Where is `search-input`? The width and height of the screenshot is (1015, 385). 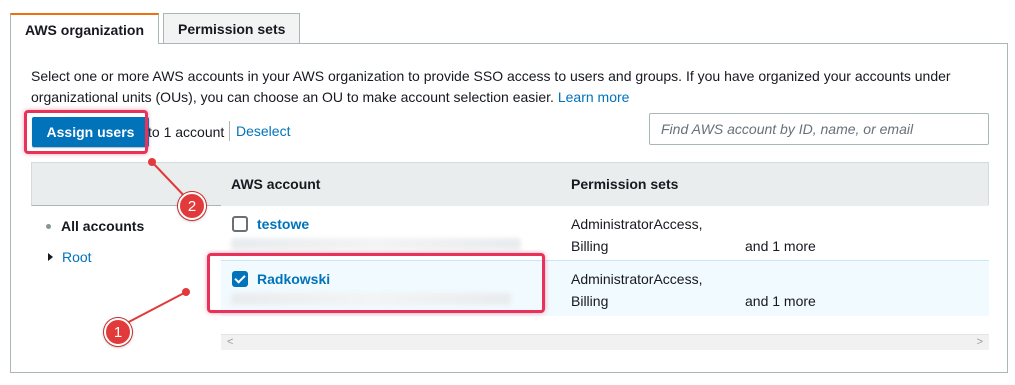
search-input is located at coordinates (819, 129).